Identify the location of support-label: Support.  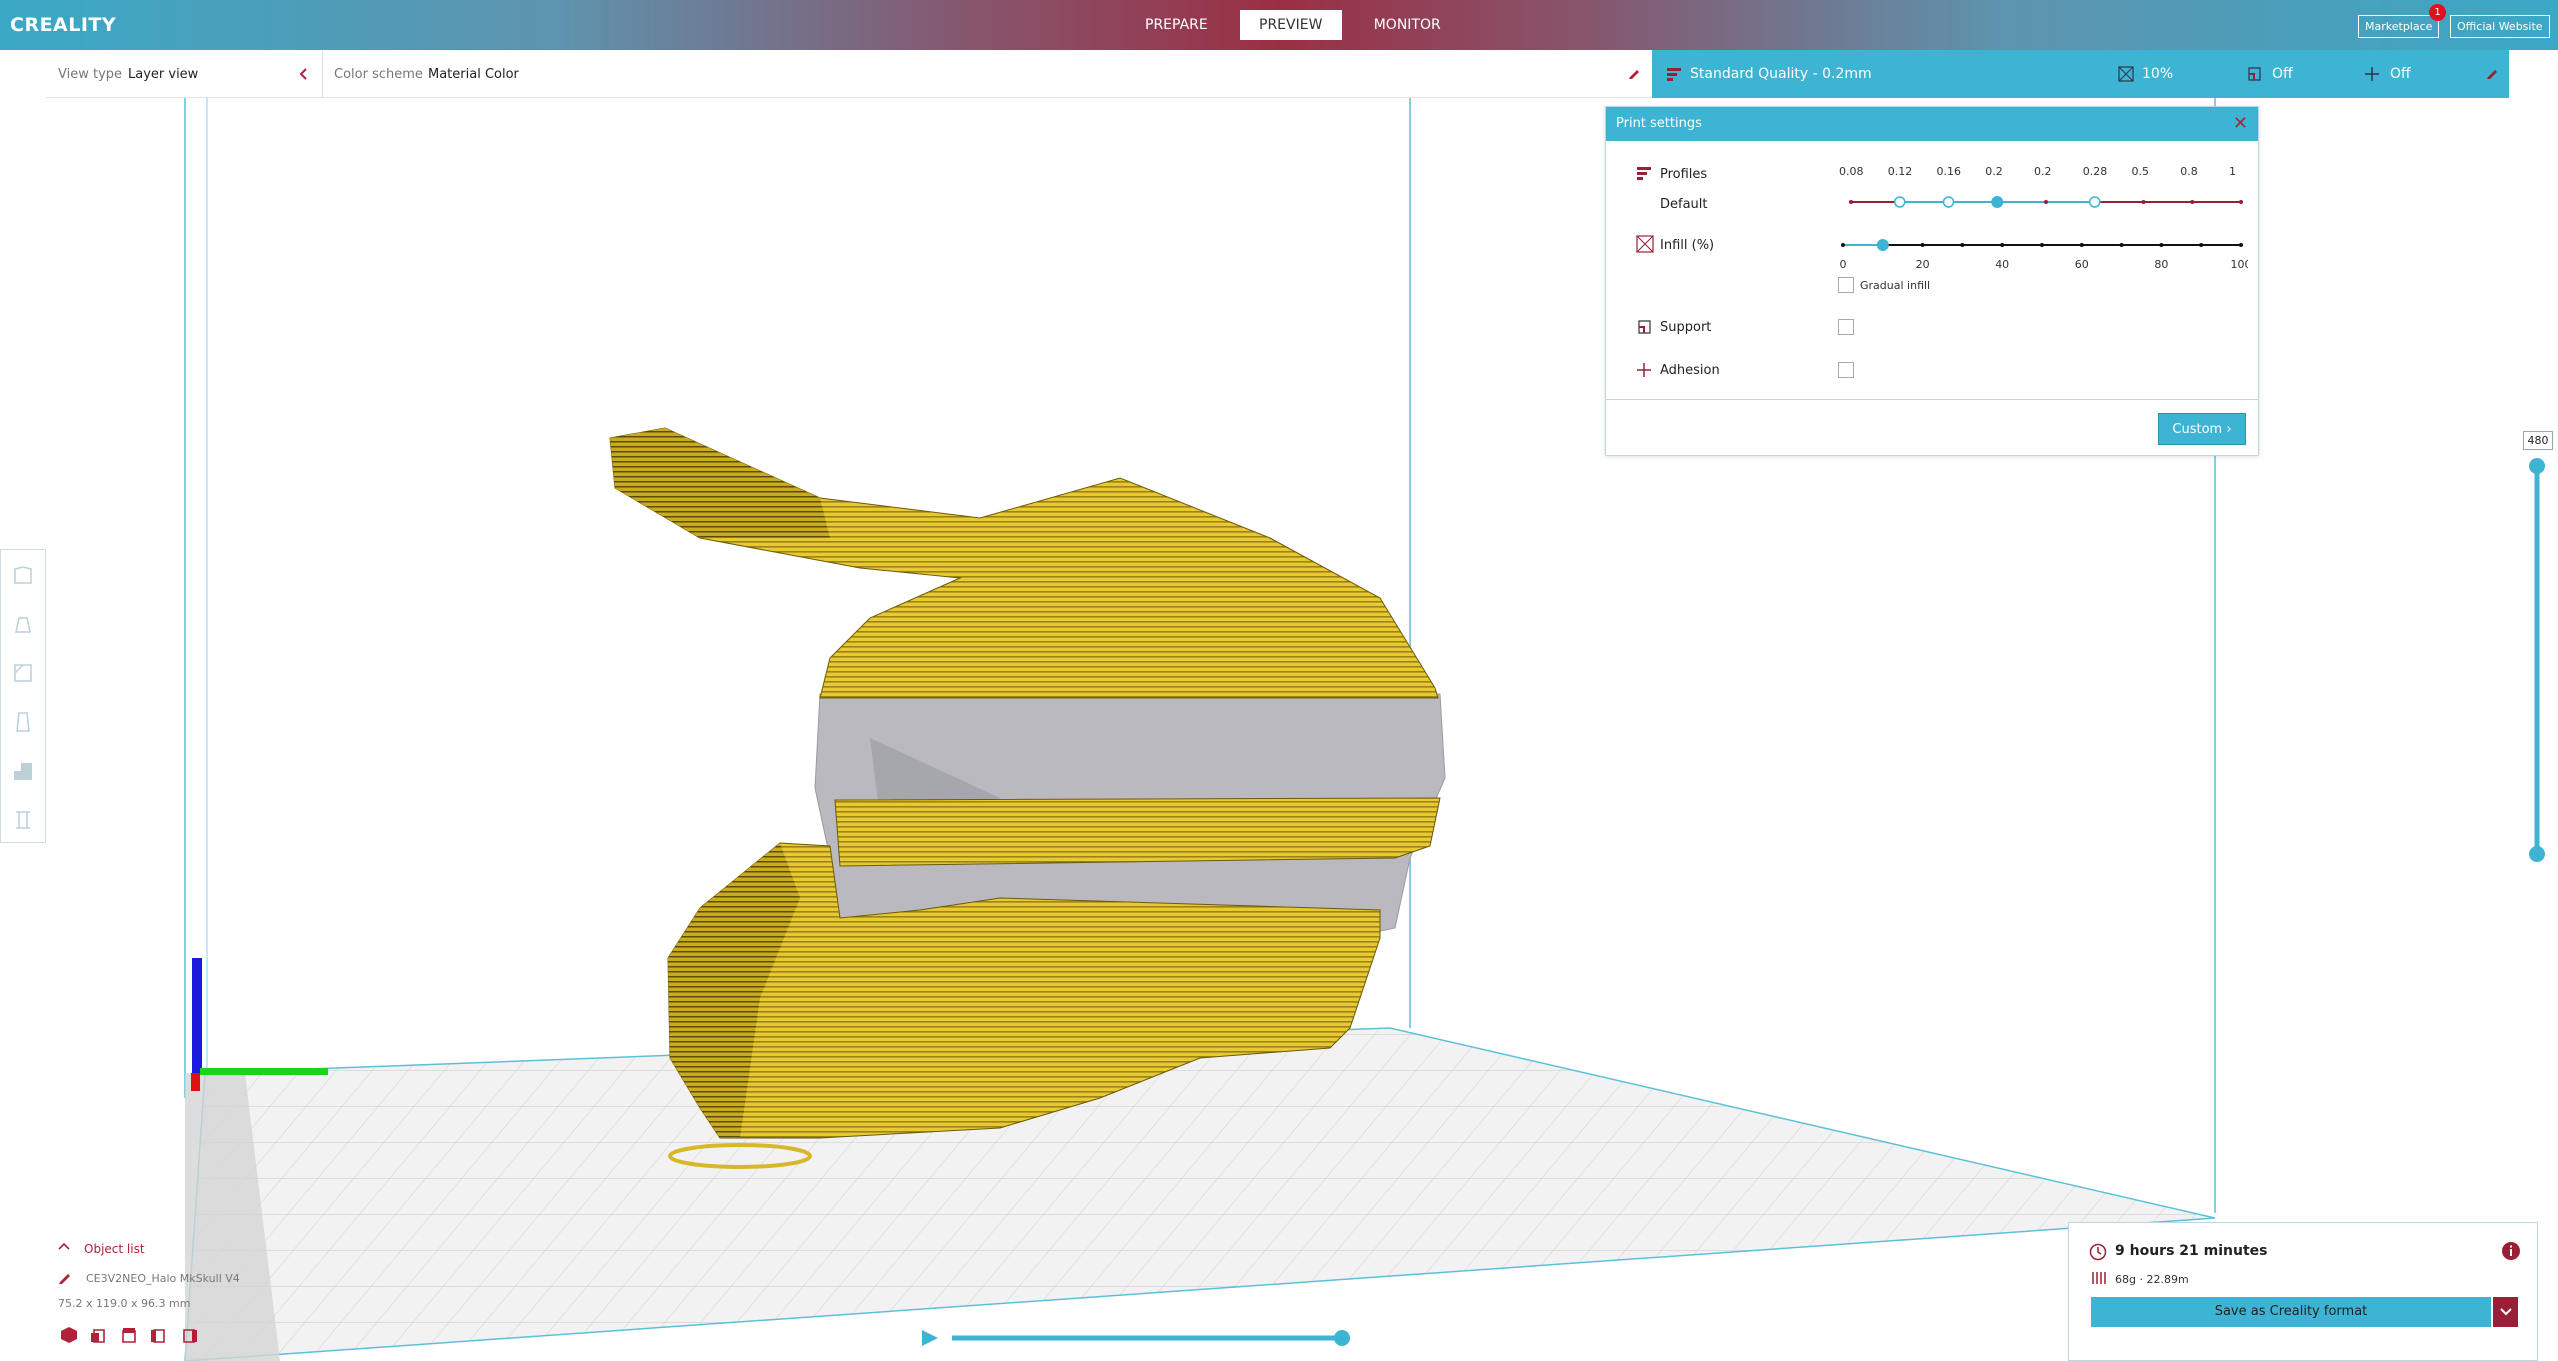
(1686, 327).